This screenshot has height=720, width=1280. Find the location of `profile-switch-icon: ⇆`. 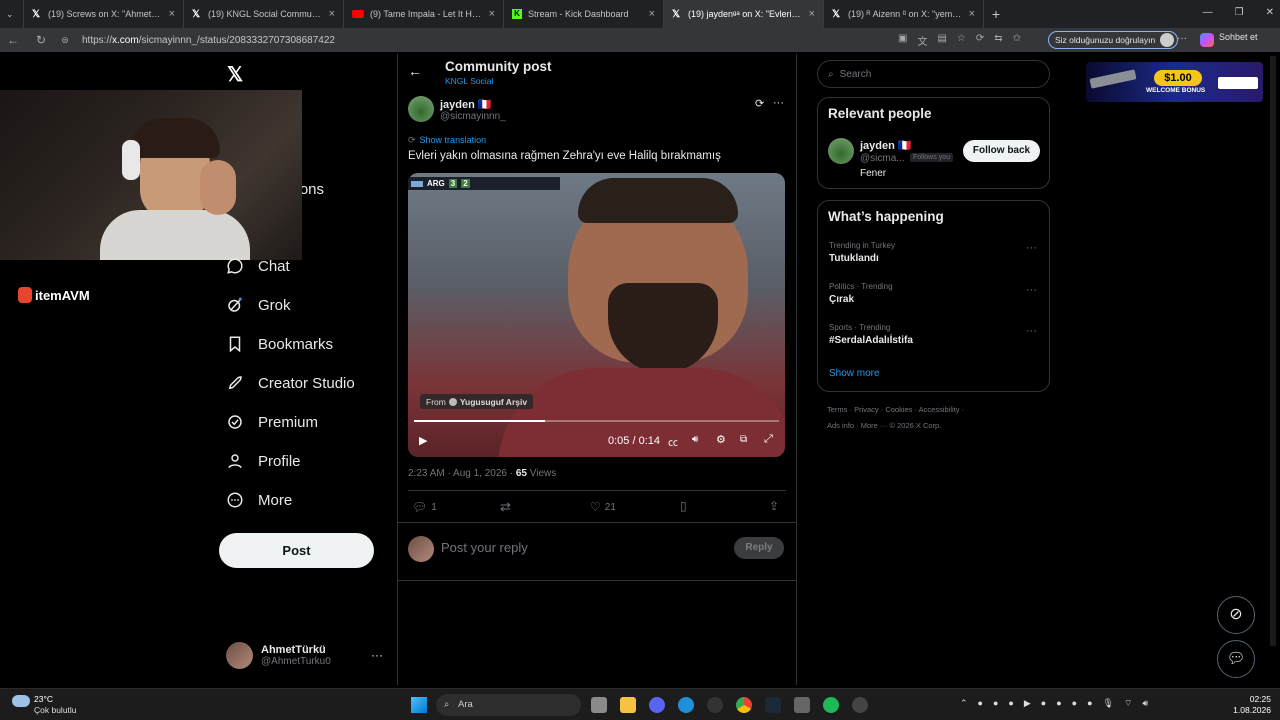

profile-switch-icon: ⇆ is located at coordinates (998, 40).